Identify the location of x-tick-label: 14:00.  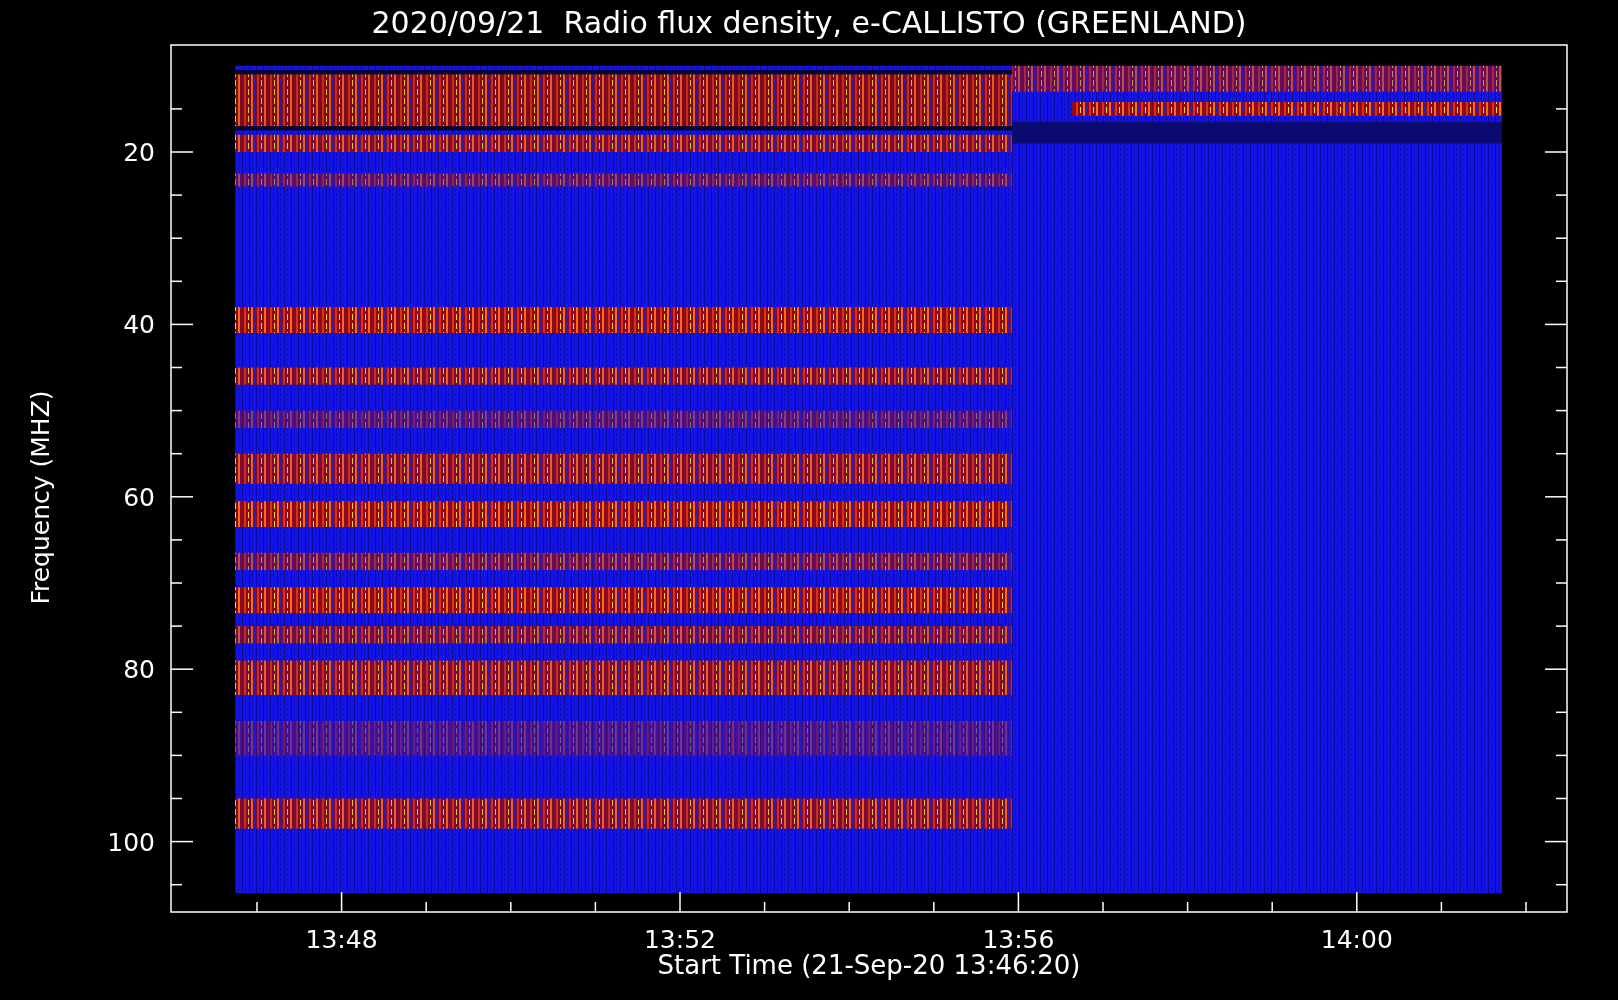
(1356, 938).